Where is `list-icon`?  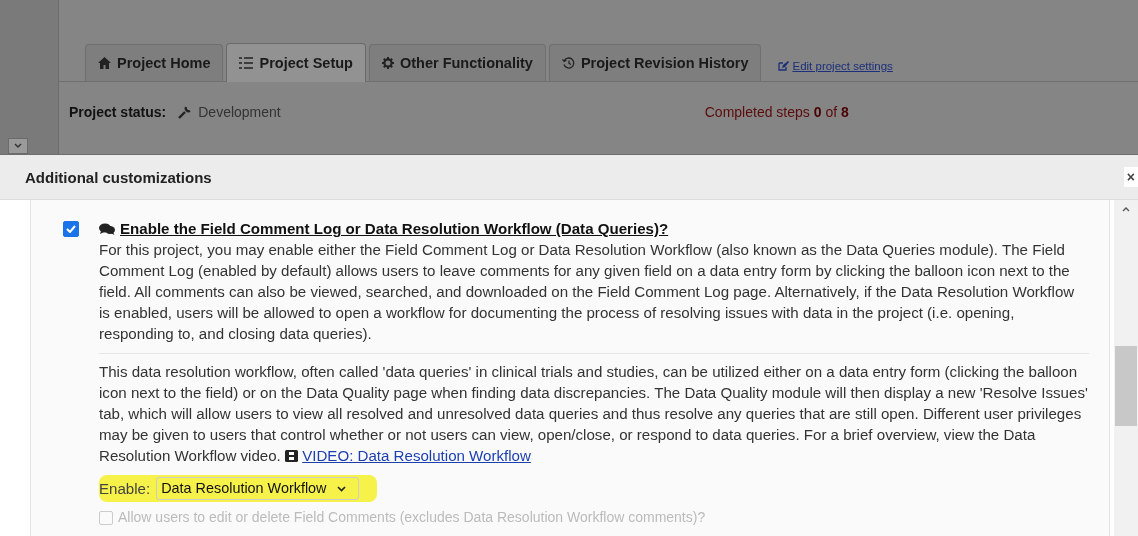
list-icon is located at coordinates (246, 63).